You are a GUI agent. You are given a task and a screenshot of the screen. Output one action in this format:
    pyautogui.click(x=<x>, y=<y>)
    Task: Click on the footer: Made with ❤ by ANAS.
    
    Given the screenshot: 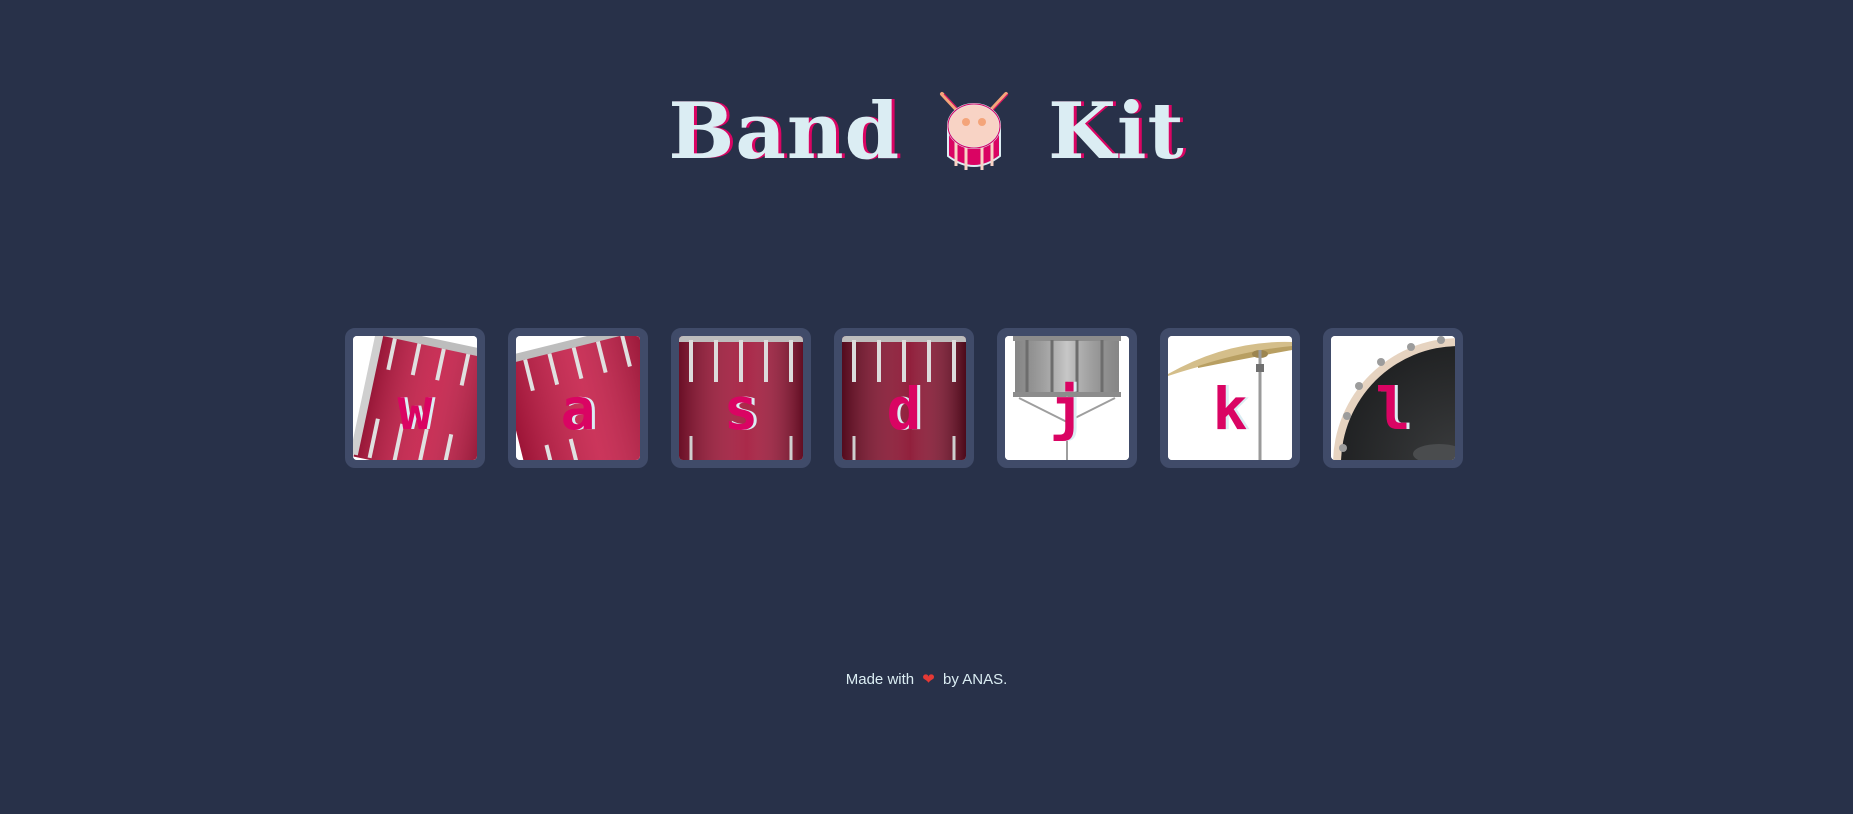 What is the action you would take?
    pyautogui.click(x=926, y=680)
    